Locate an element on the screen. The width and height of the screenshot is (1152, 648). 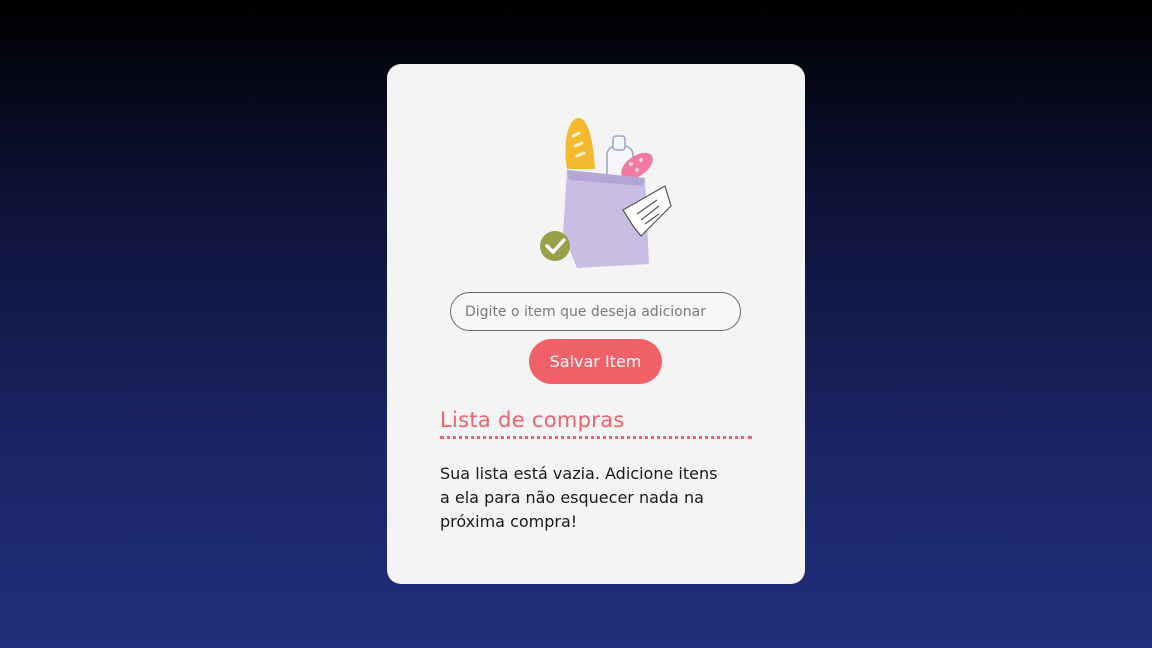
item-input is located at coordinates (595, 311).